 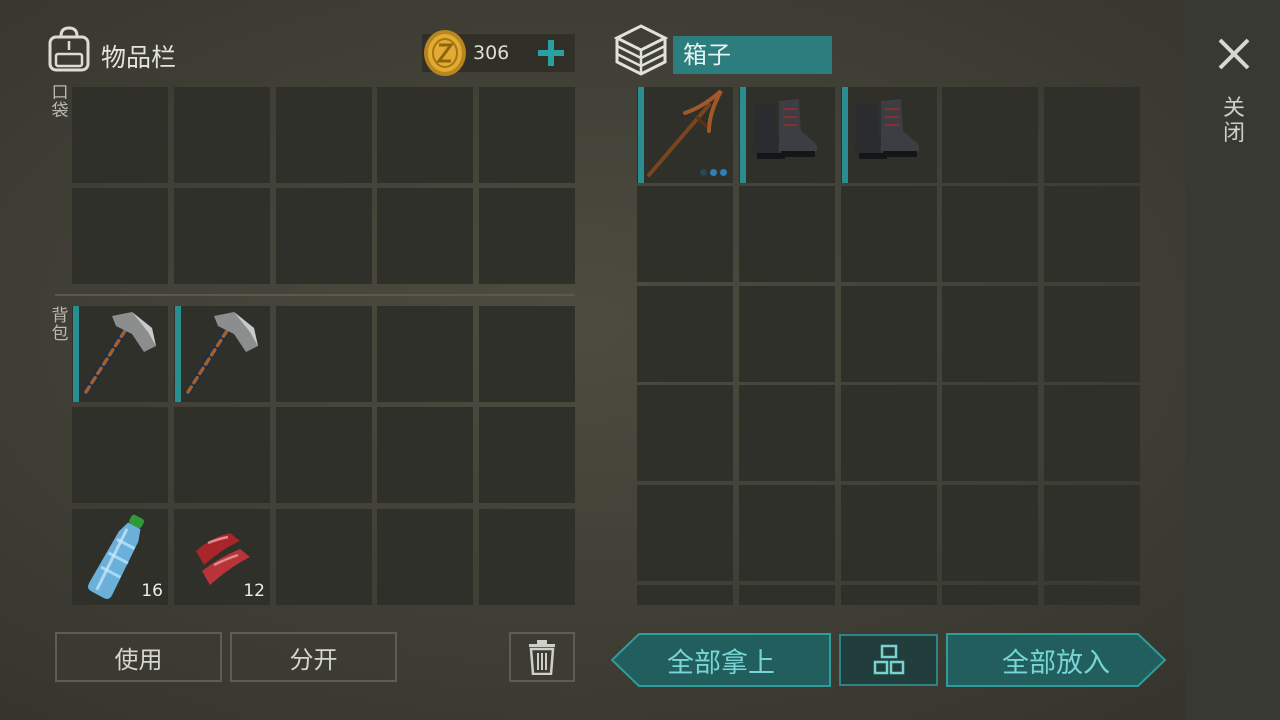 What do you see at coordinates (60, 102) in the screenshot?
I see `pocket-label: 口袋` at bounding box center [60, 102].